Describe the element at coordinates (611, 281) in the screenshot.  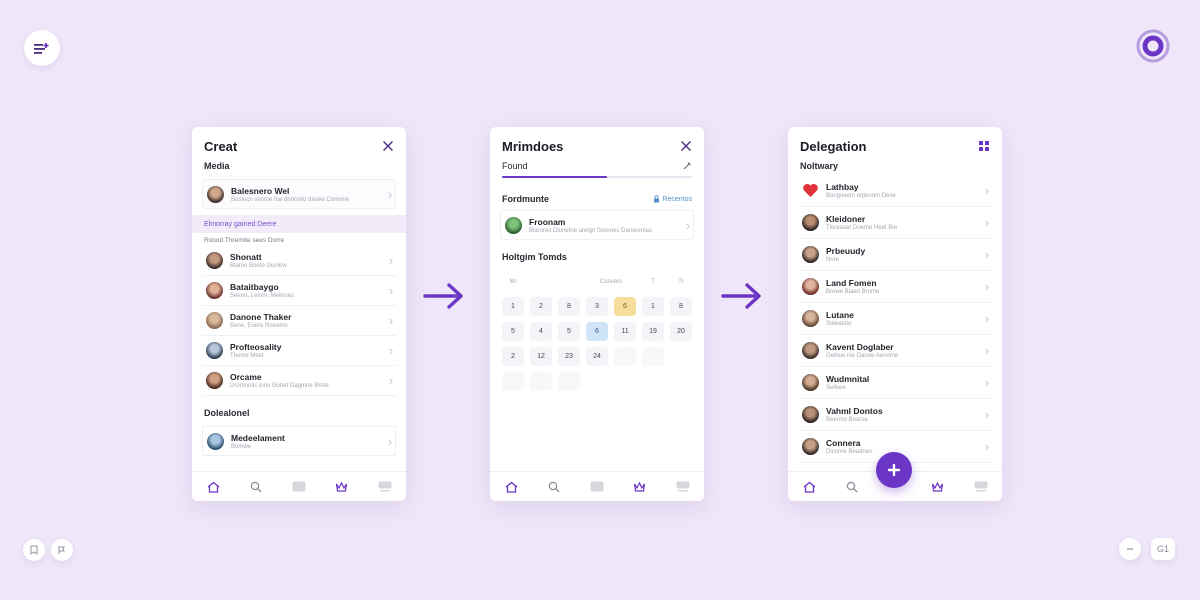
I see `calendar-weekday: Convers` at that location.